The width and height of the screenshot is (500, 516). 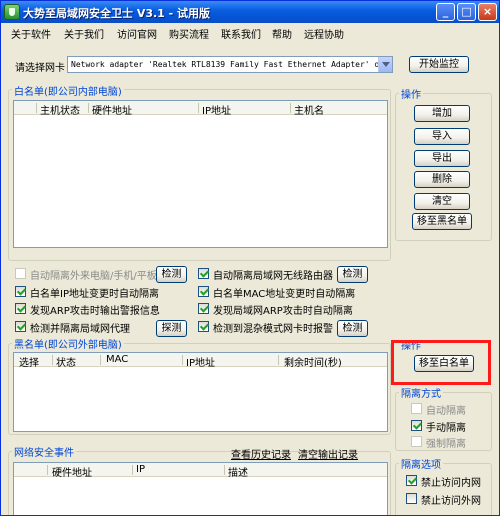 I want to click on isolation-options-title: 隔离选项, so click(x=421, y=463).